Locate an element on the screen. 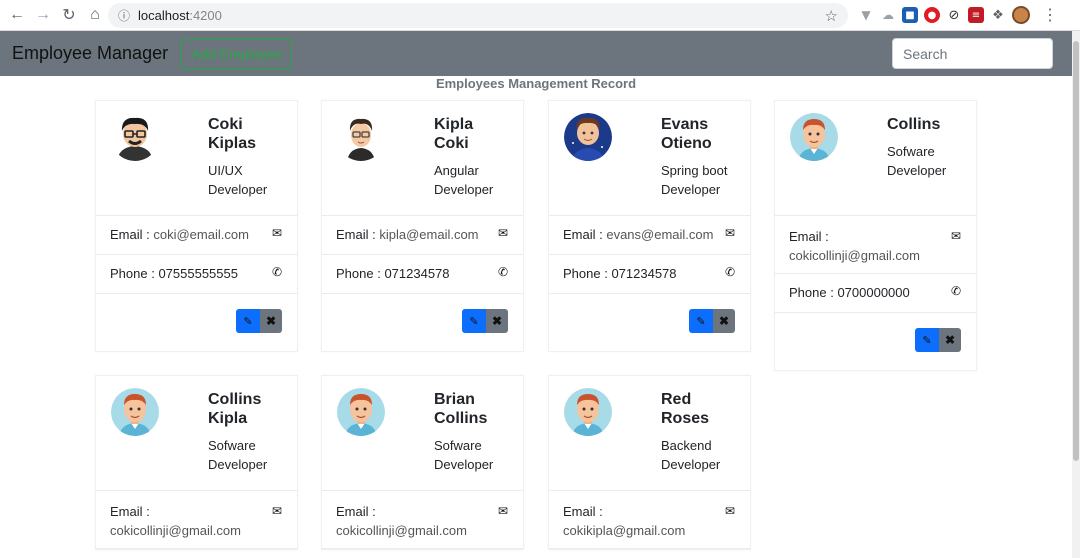  cloud-extension-icon: ☁ is located at coordinates (888, 15).